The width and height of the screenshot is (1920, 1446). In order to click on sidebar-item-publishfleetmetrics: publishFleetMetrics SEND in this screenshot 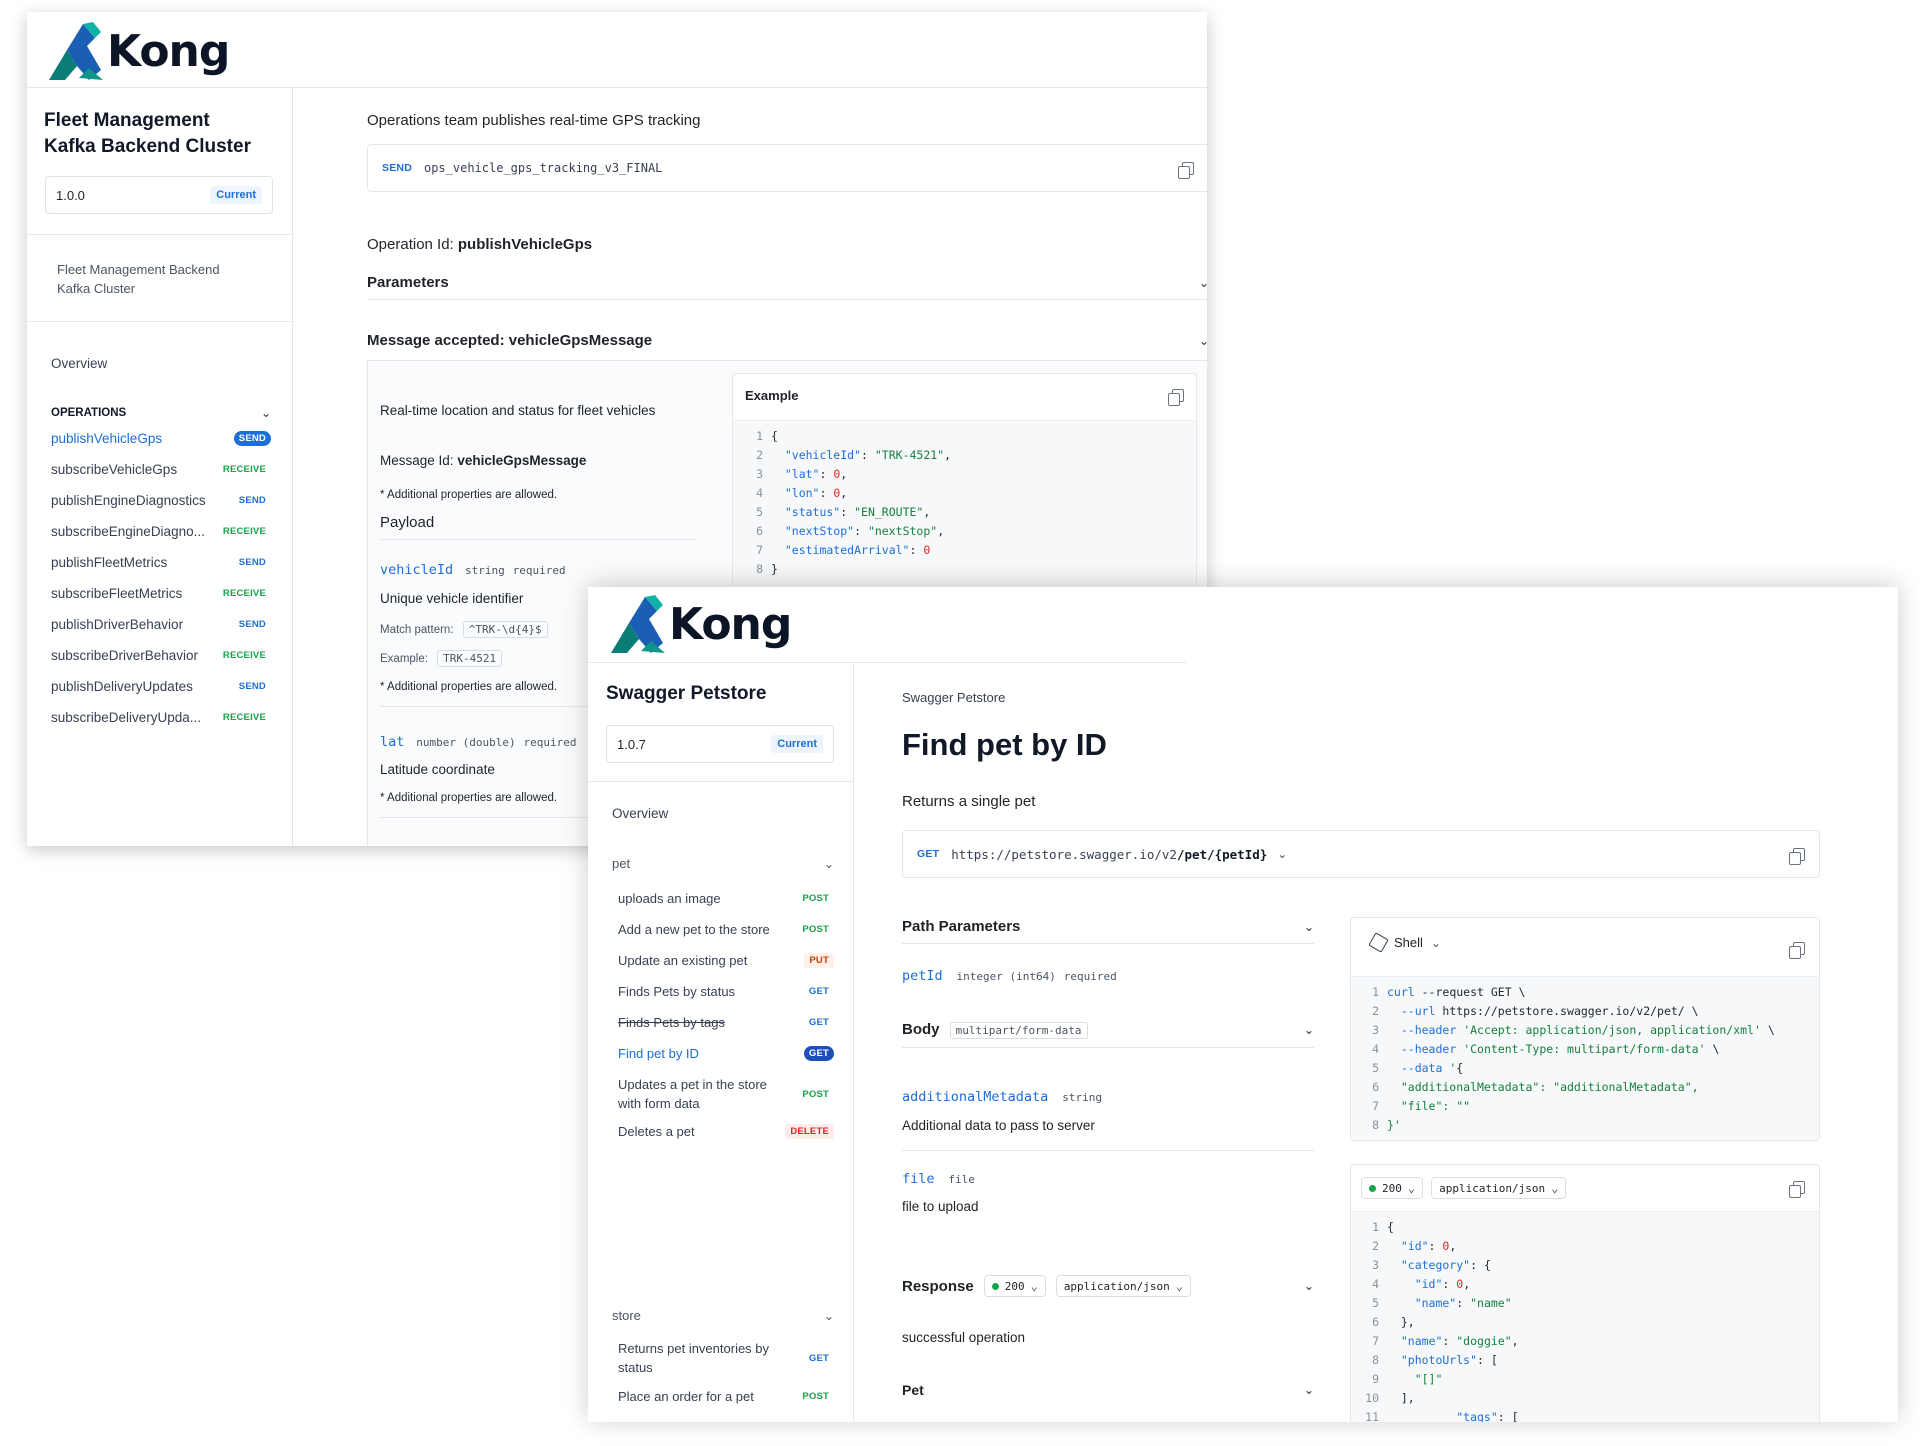, I will do `click(161, 562)`.